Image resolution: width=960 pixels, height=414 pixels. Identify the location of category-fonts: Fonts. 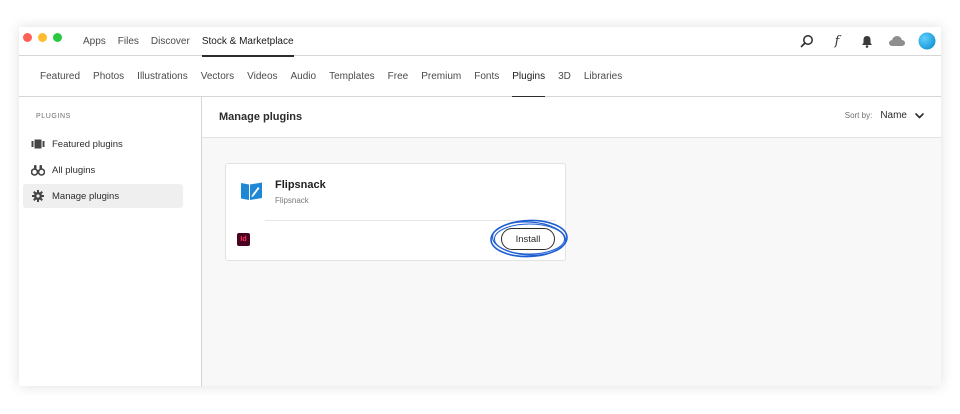
(486, 76).